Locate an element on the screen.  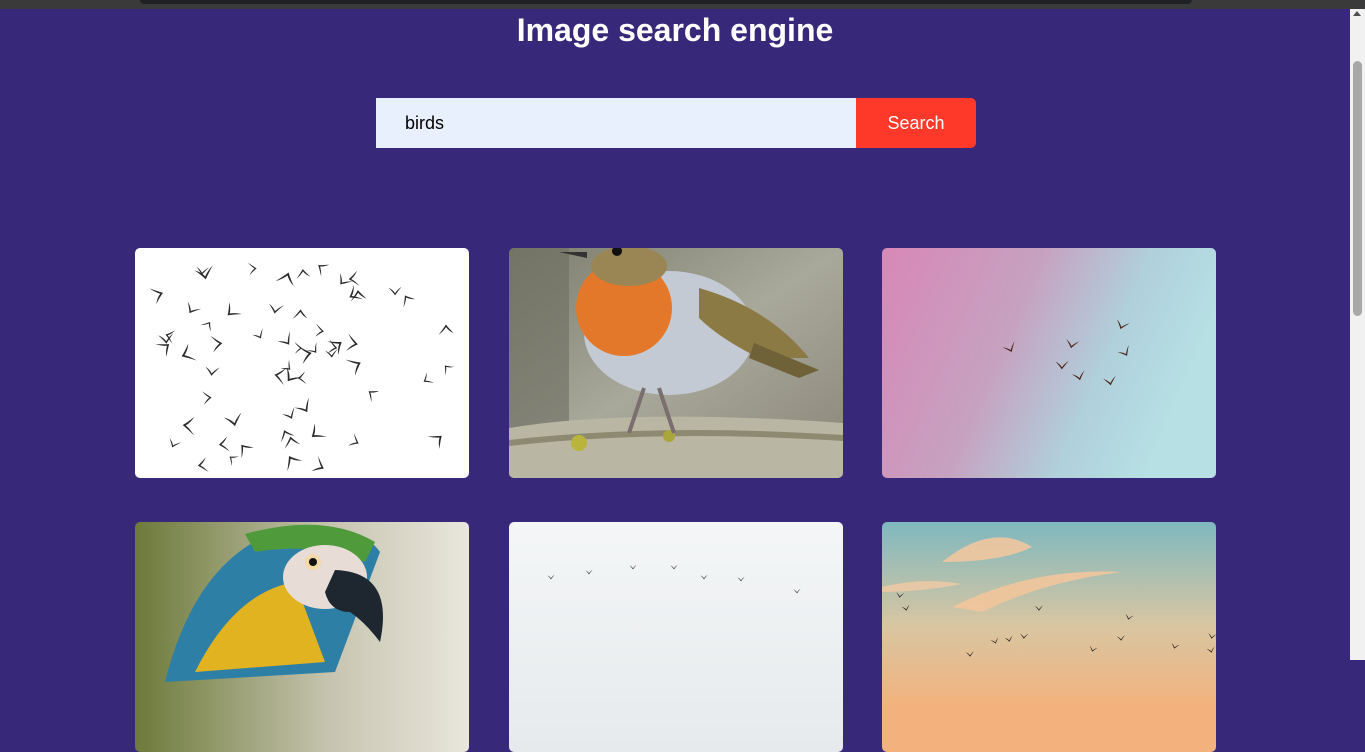
result-image-formation is located at coordinates (676, 637).